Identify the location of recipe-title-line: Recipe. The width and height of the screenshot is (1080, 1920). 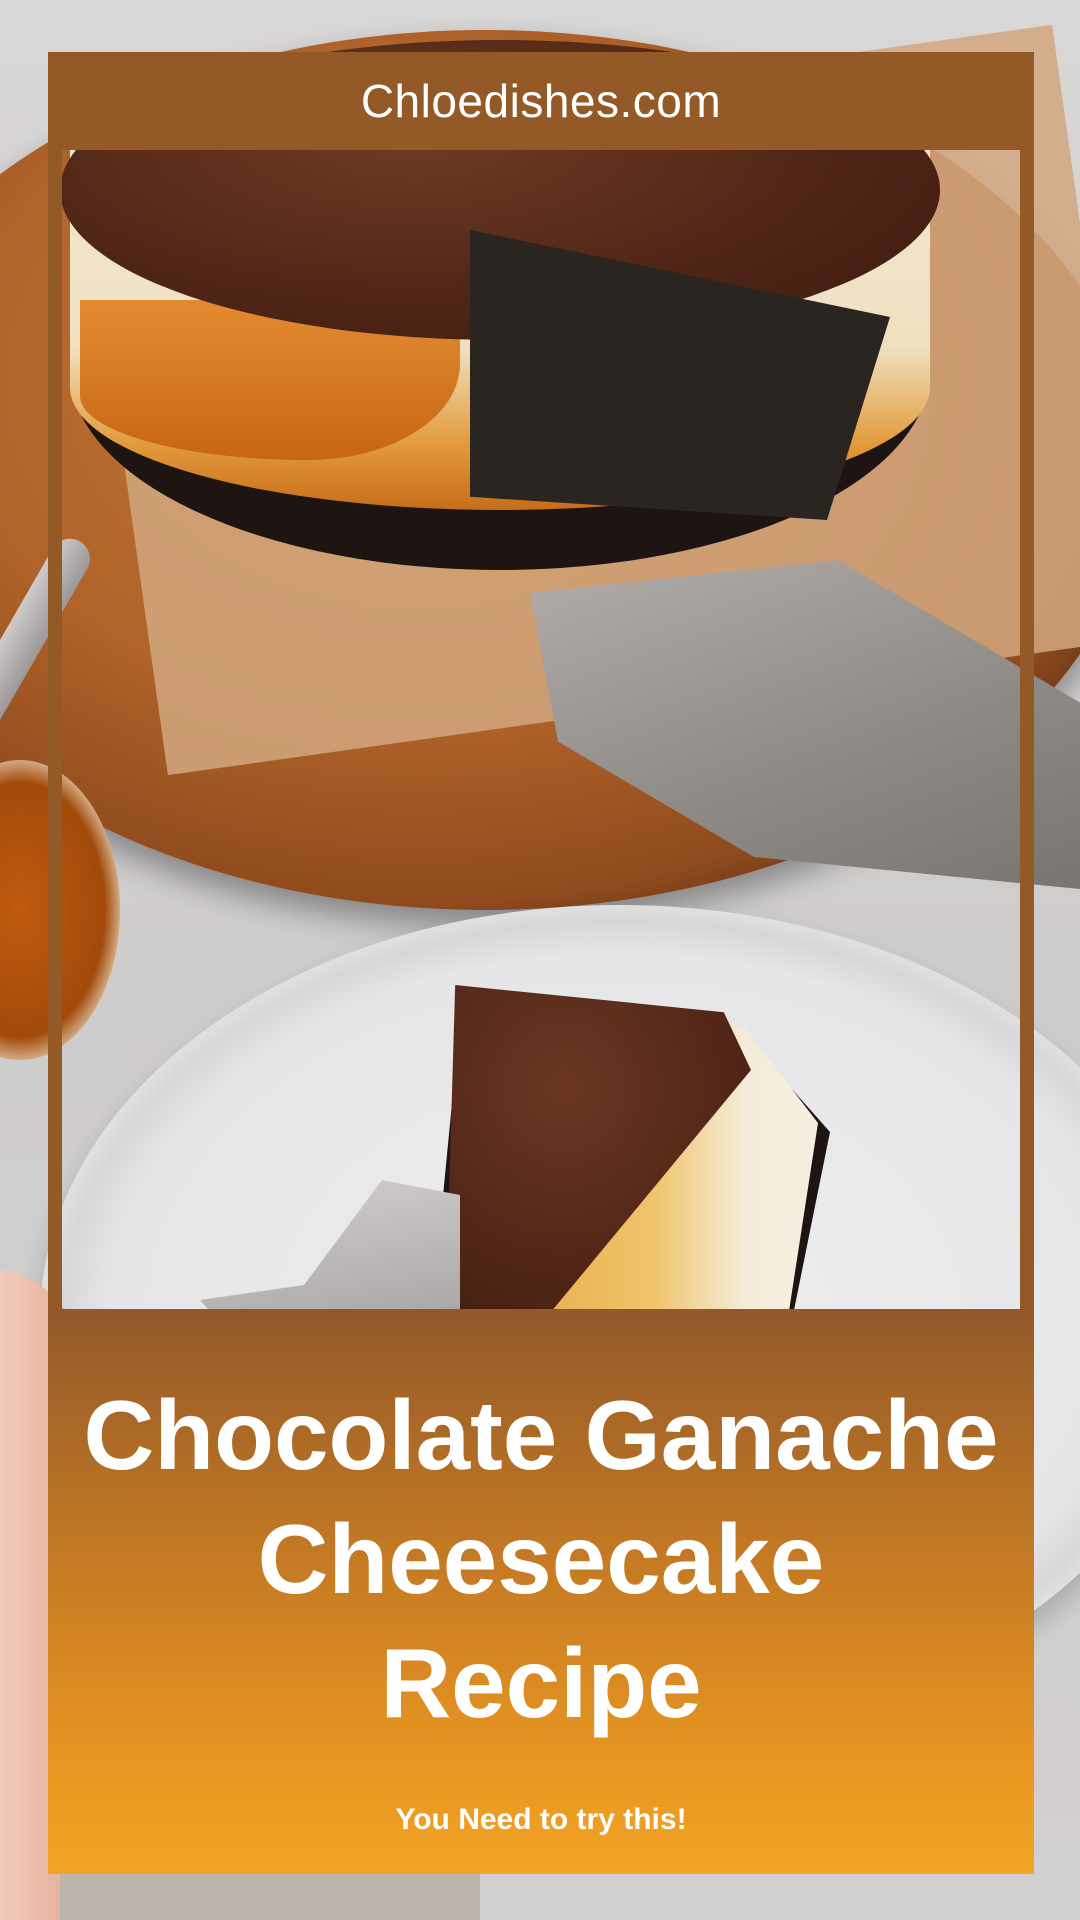
(541, 1683).